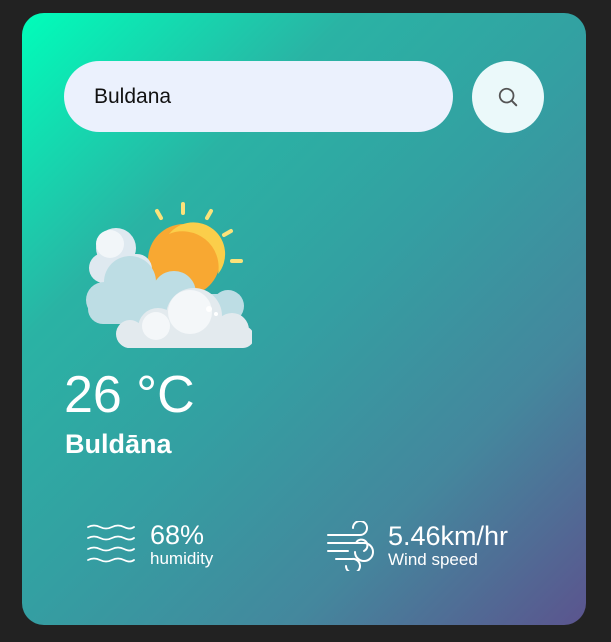  I want to click on partly-cloudy-sun-icon, so click(169, 275).